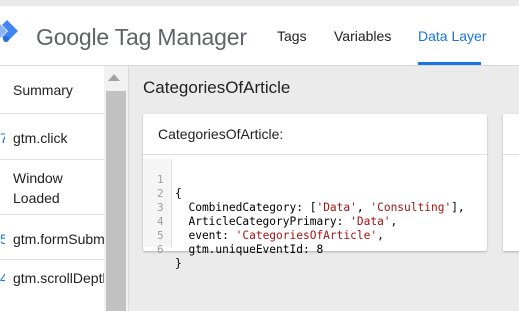  I want to click on sidebar-item-gtm-form-submit: gtm.formSubmit, so click(59, 239).